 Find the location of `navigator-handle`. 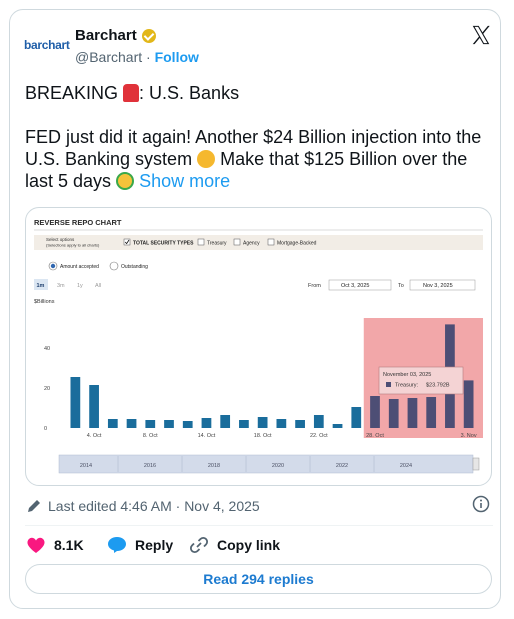

navigator-handle is located at coordinates (476, 464).